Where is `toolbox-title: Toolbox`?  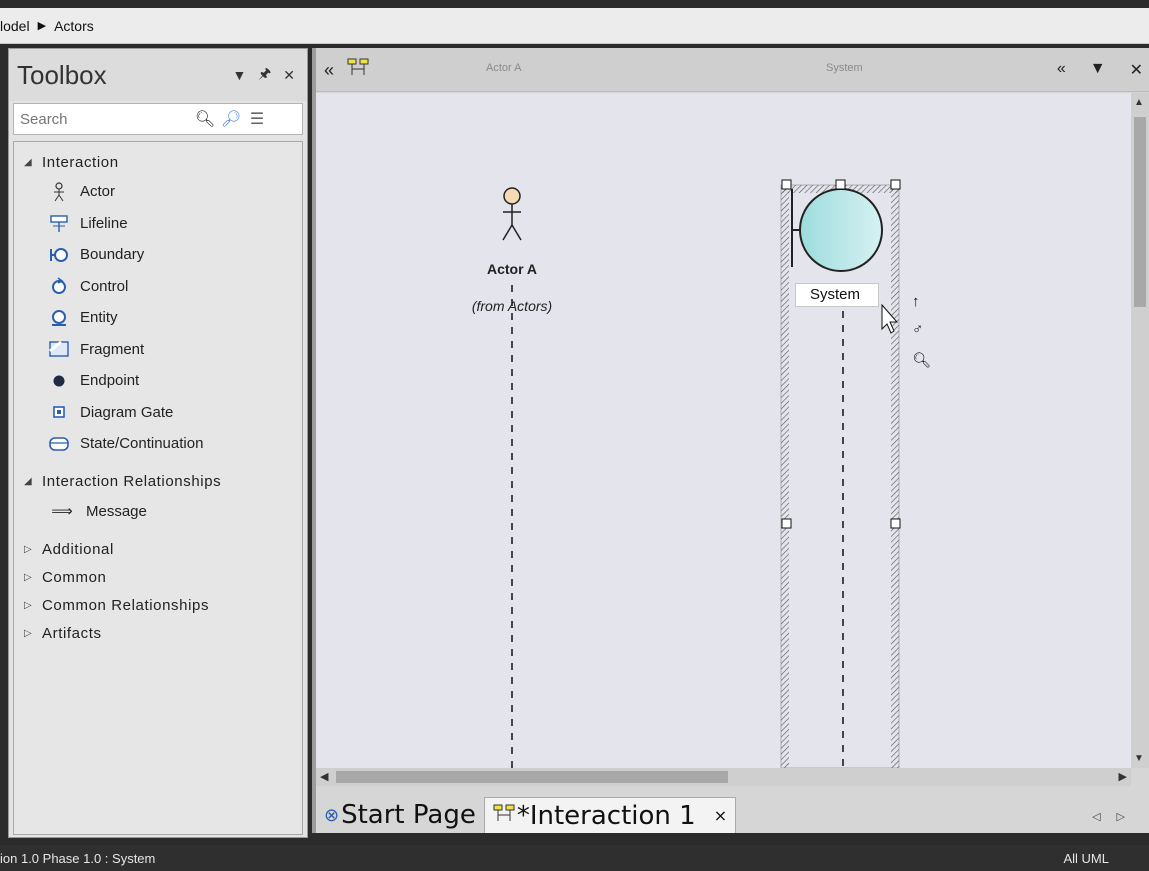
toolbox-title: Toolbox is located at coordinates (62, 74).